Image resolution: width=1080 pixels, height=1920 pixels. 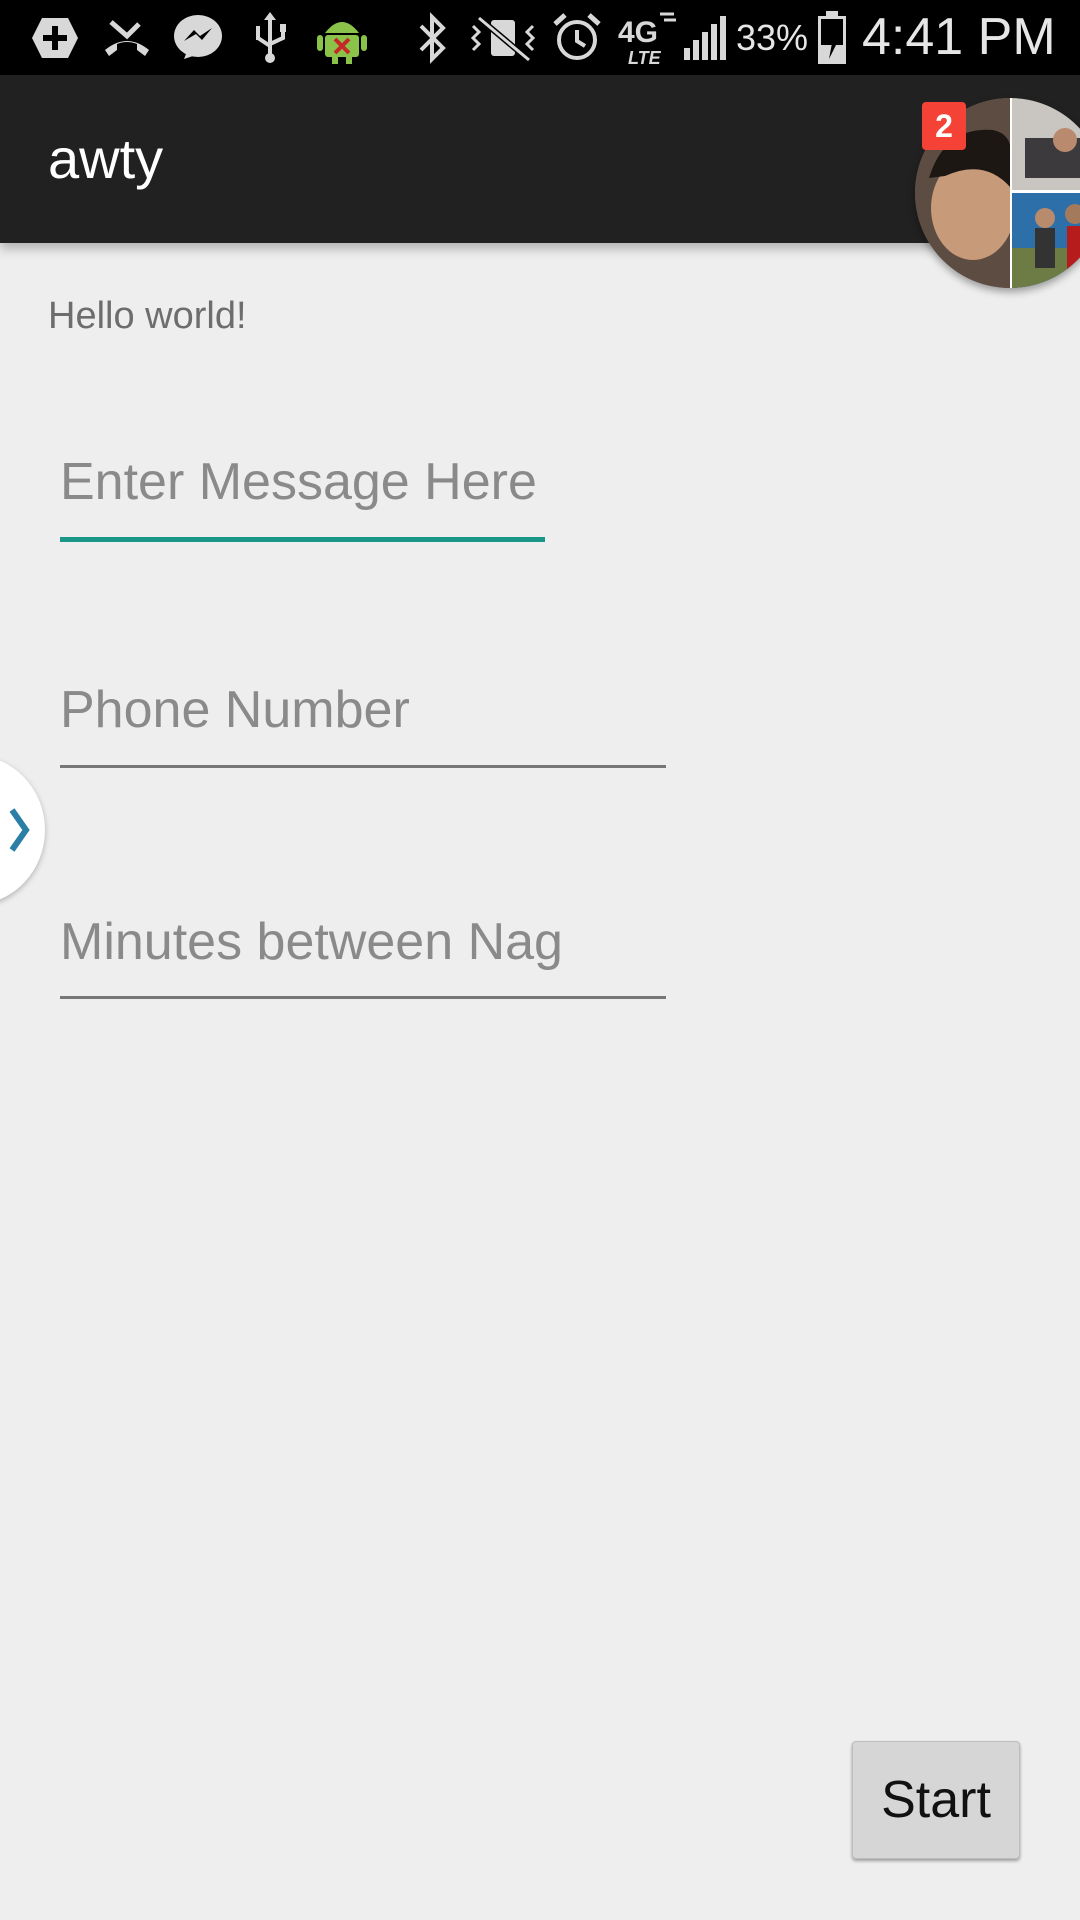 I want to click on message-input-underline, so click(x=302, y=539).